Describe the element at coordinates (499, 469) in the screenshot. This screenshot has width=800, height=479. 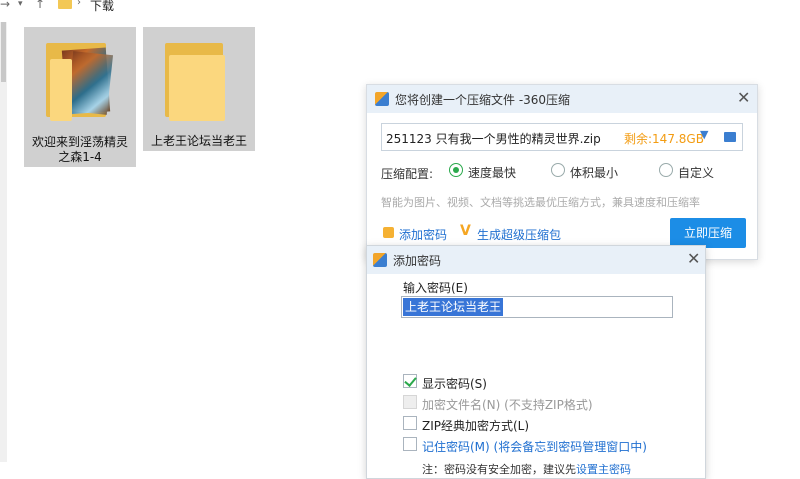
I see `note-text: 注：密码没有安全加密，建议先` at that location.